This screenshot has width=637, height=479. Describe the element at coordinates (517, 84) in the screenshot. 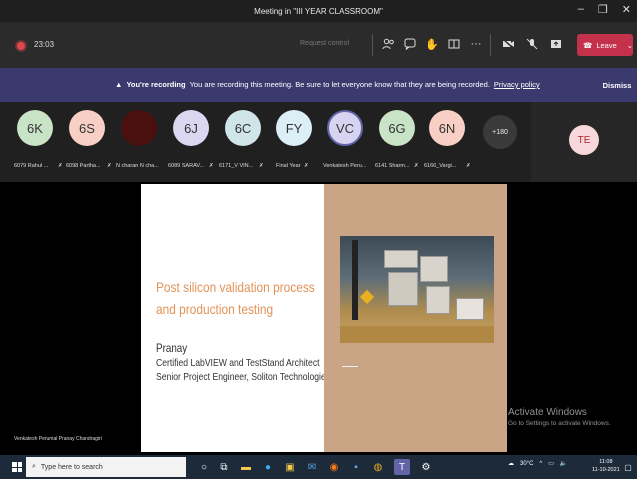

I see `privacy-policy-link: Privacy policy` at that location.